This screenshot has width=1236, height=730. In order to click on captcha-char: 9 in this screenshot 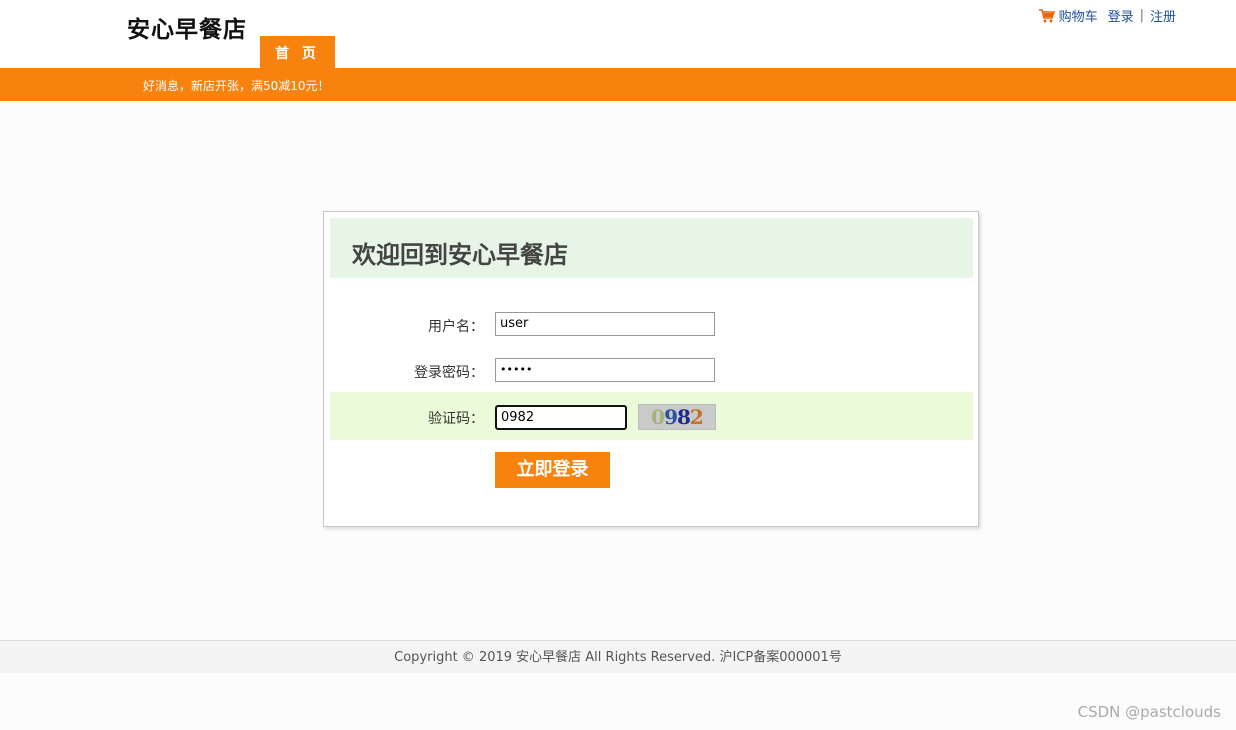, I will do `click(671, 417)`.